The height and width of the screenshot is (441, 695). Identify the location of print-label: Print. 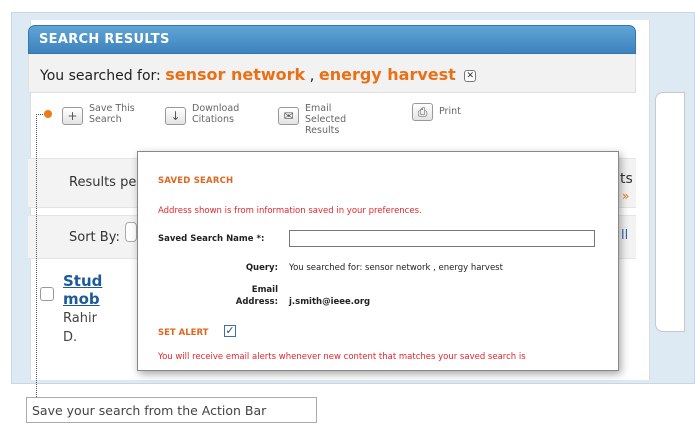
(450, 111).